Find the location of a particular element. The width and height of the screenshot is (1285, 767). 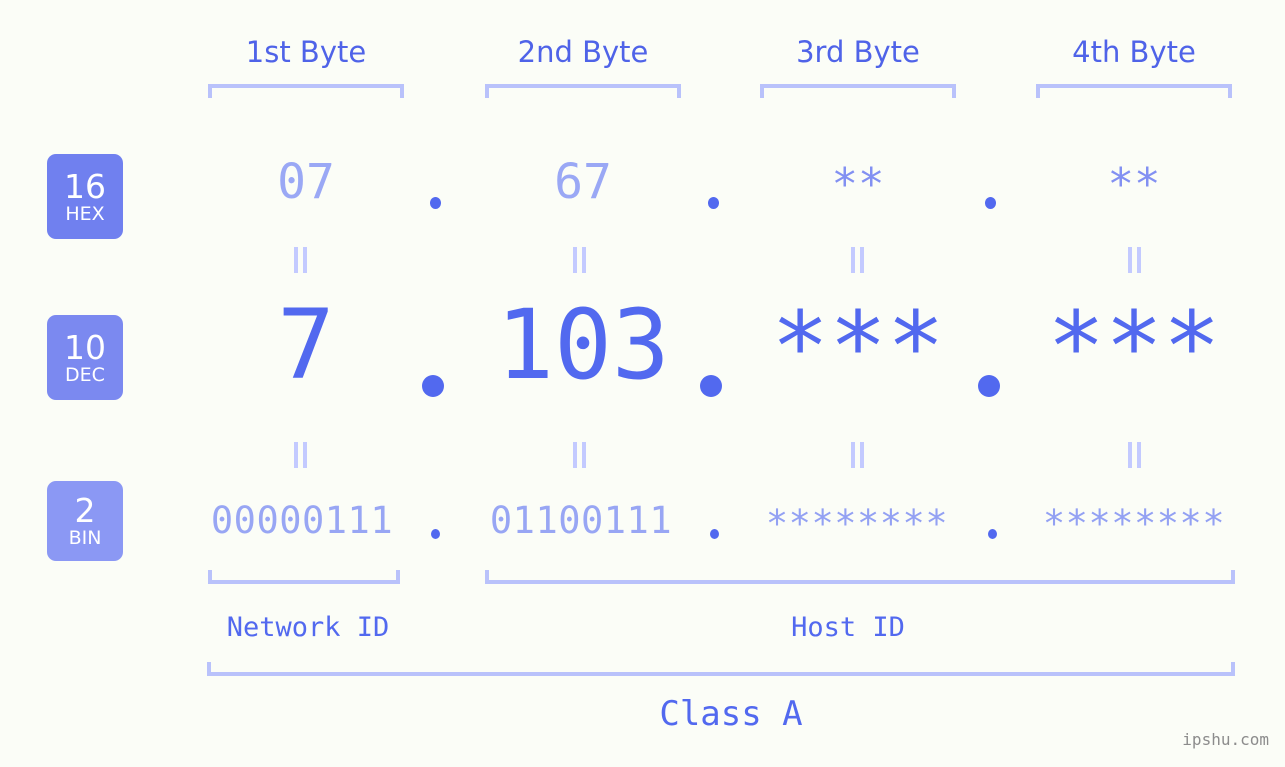

radix-badge-hex: 16 HEX is located at coordinates (85, 196).